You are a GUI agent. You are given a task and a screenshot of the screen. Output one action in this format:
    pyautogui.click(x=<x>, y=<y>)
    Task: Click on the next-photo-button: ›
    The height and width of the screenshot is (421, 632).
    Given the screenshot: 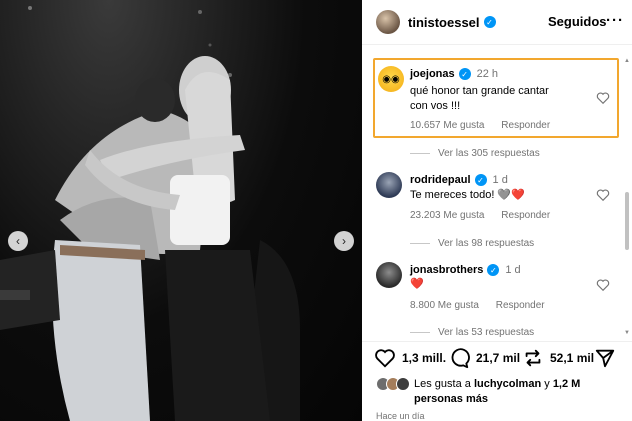 What is the action you would take?
    pyautogui.click(x=344, y=241)
    